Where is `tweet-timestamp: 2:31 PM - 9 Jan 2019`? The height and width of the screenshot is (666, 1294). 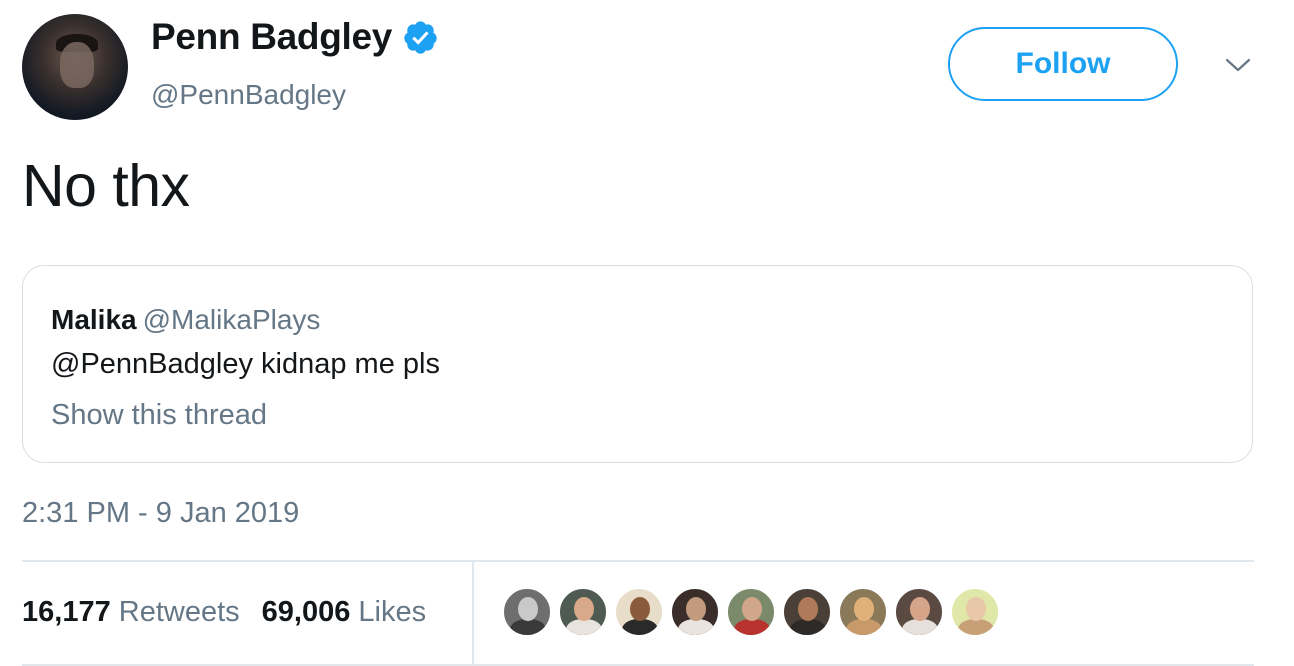
tweet-timestamp: 2:31 PM - 9 Jan 2019 is located at coordinates (160, 513).